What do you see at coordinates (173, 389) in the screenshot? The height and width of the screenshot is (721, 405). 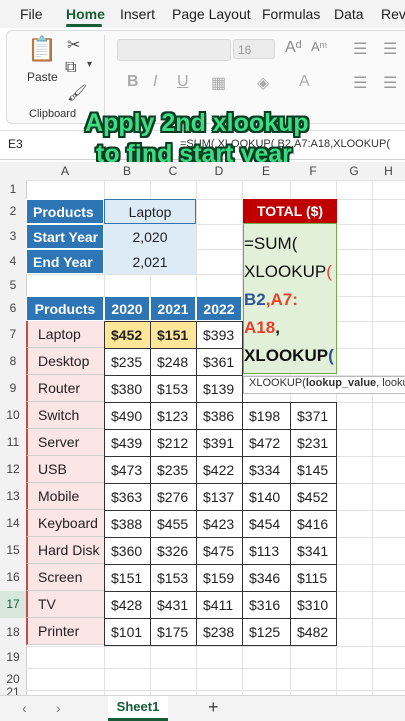 I see `table-cell-value: $153` at bounding box center [173, 389].